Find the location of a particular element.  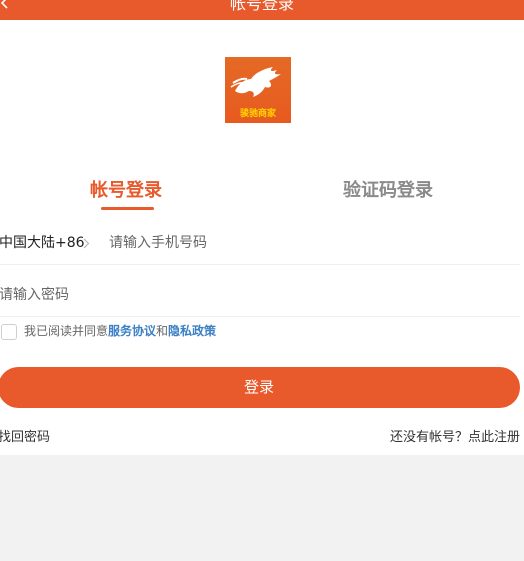

phone-row: 中国大陆+86 is located at coordinates (260, 242).